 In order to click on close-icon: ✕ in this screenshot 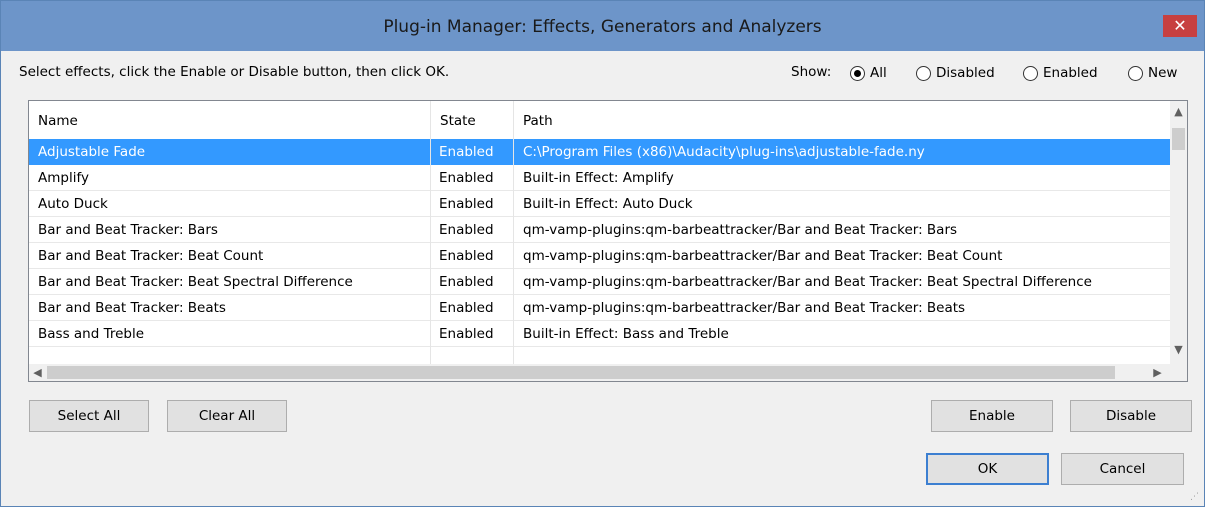, I will do `click(1180, 26)`.